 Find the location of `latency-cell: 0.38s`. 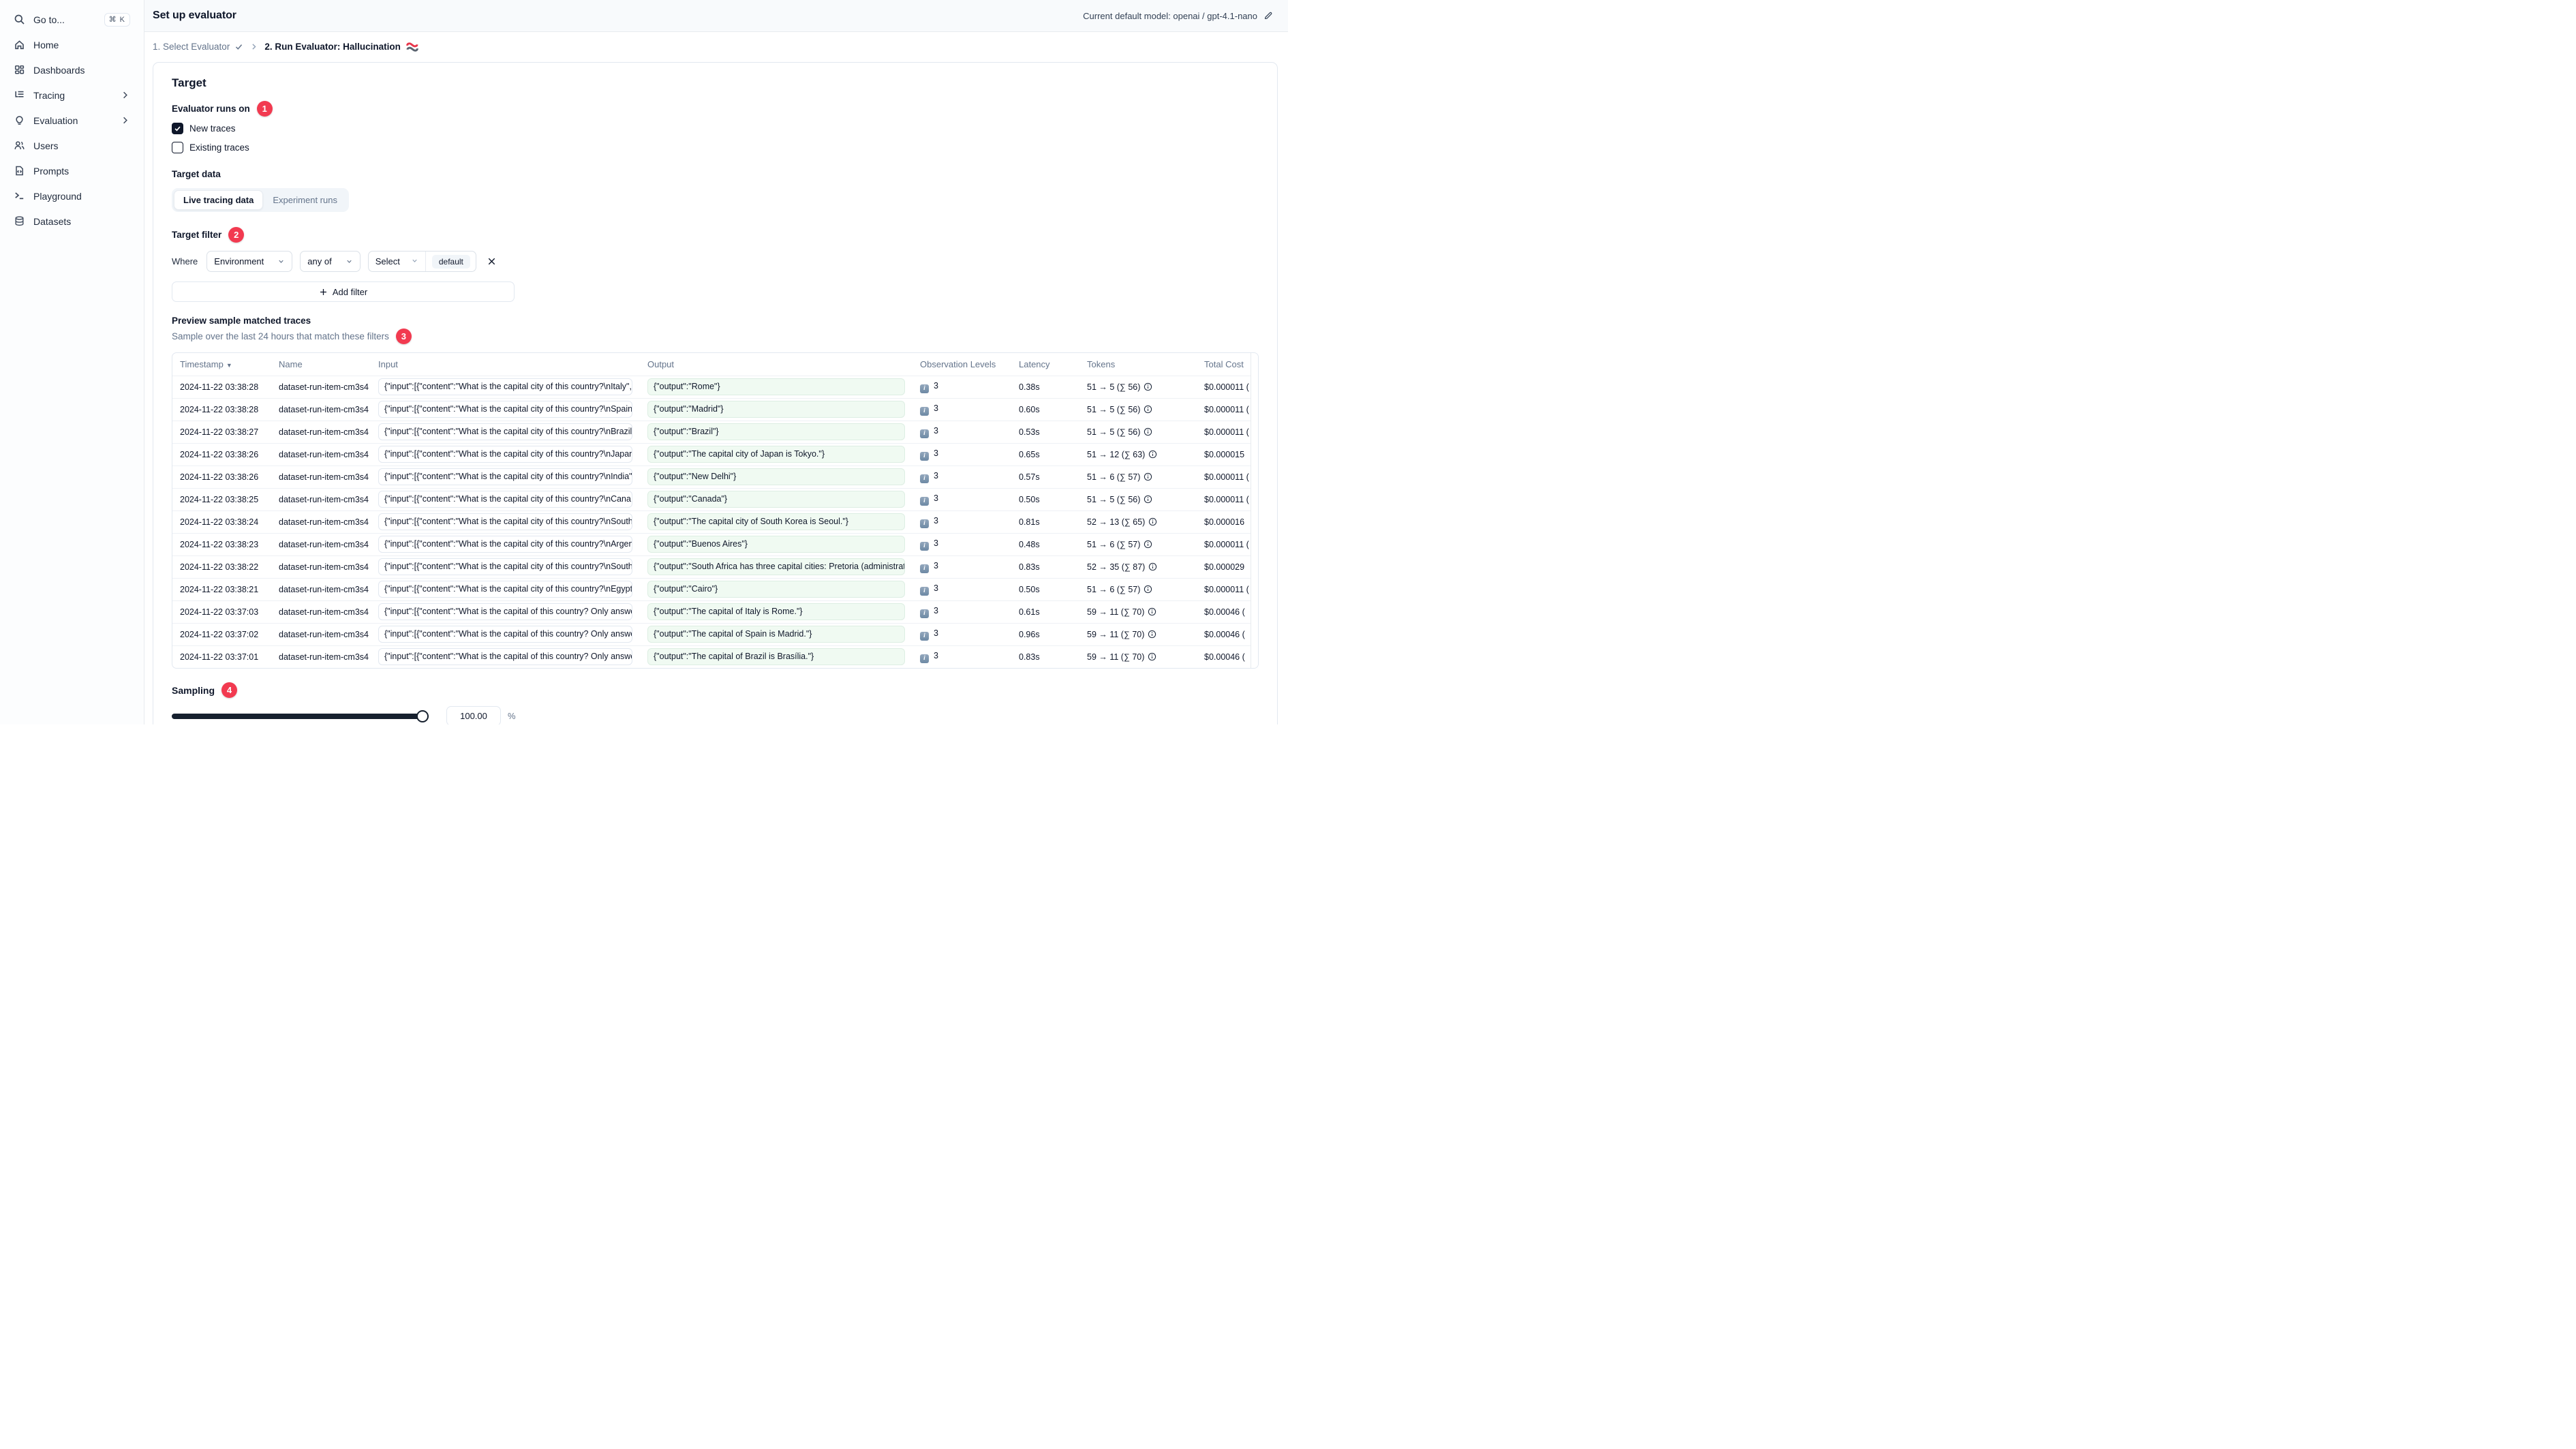

latency-cell: 0.38s is located at coordinates (1047, 386).